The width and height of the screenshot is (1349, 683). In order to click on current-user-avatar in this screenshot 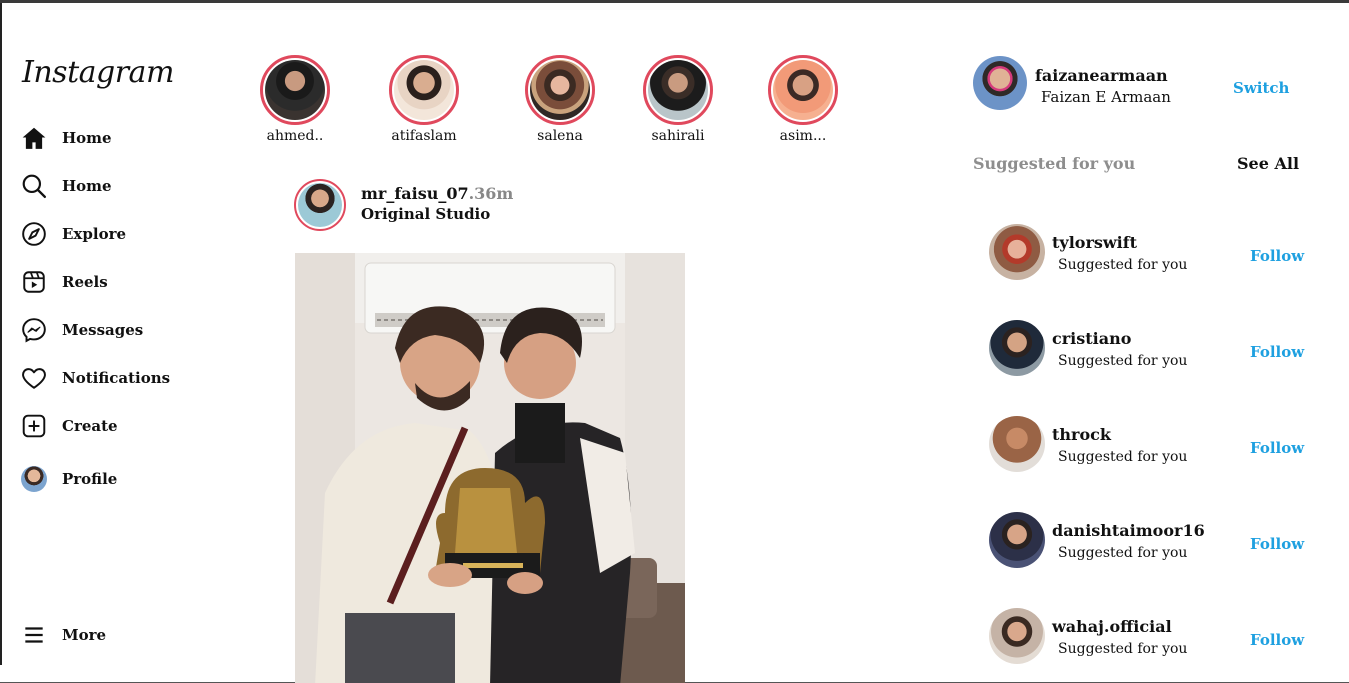, I will do `click(1000, 83)`.